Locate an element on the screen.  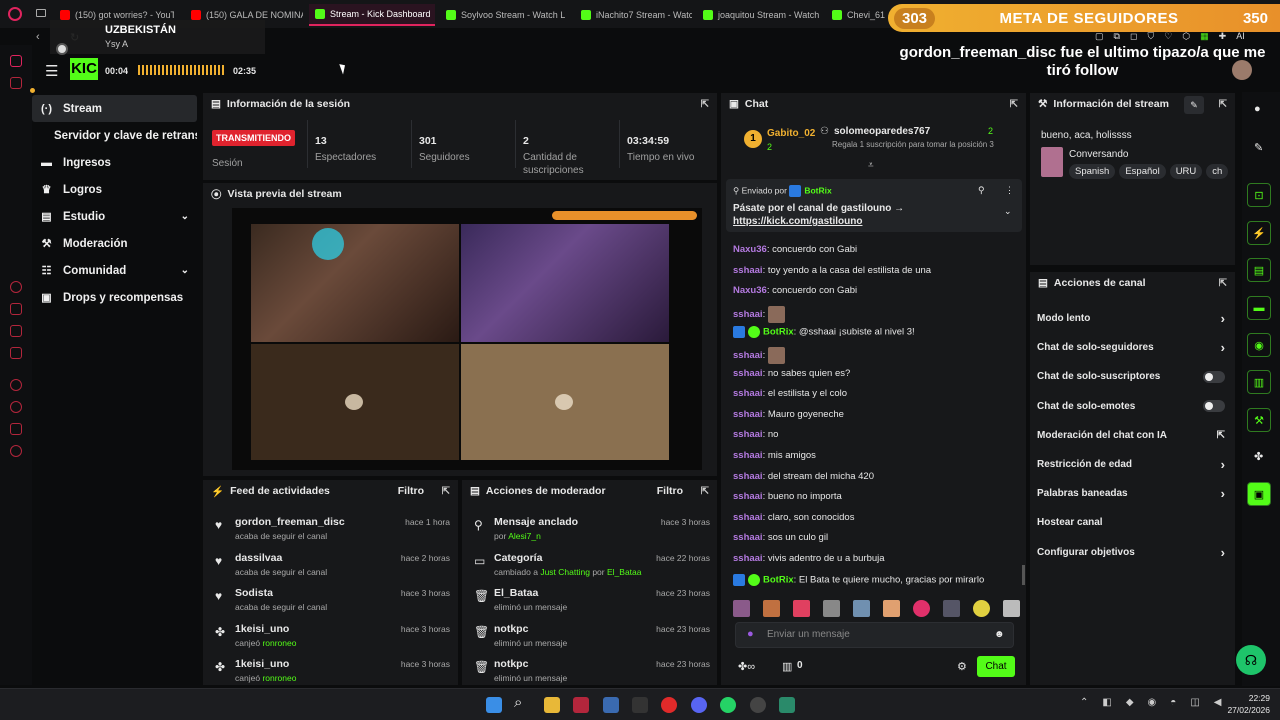
nav-item-comunidad: ☷ Comunidad ⌄ is located at coordinates (114, 270).